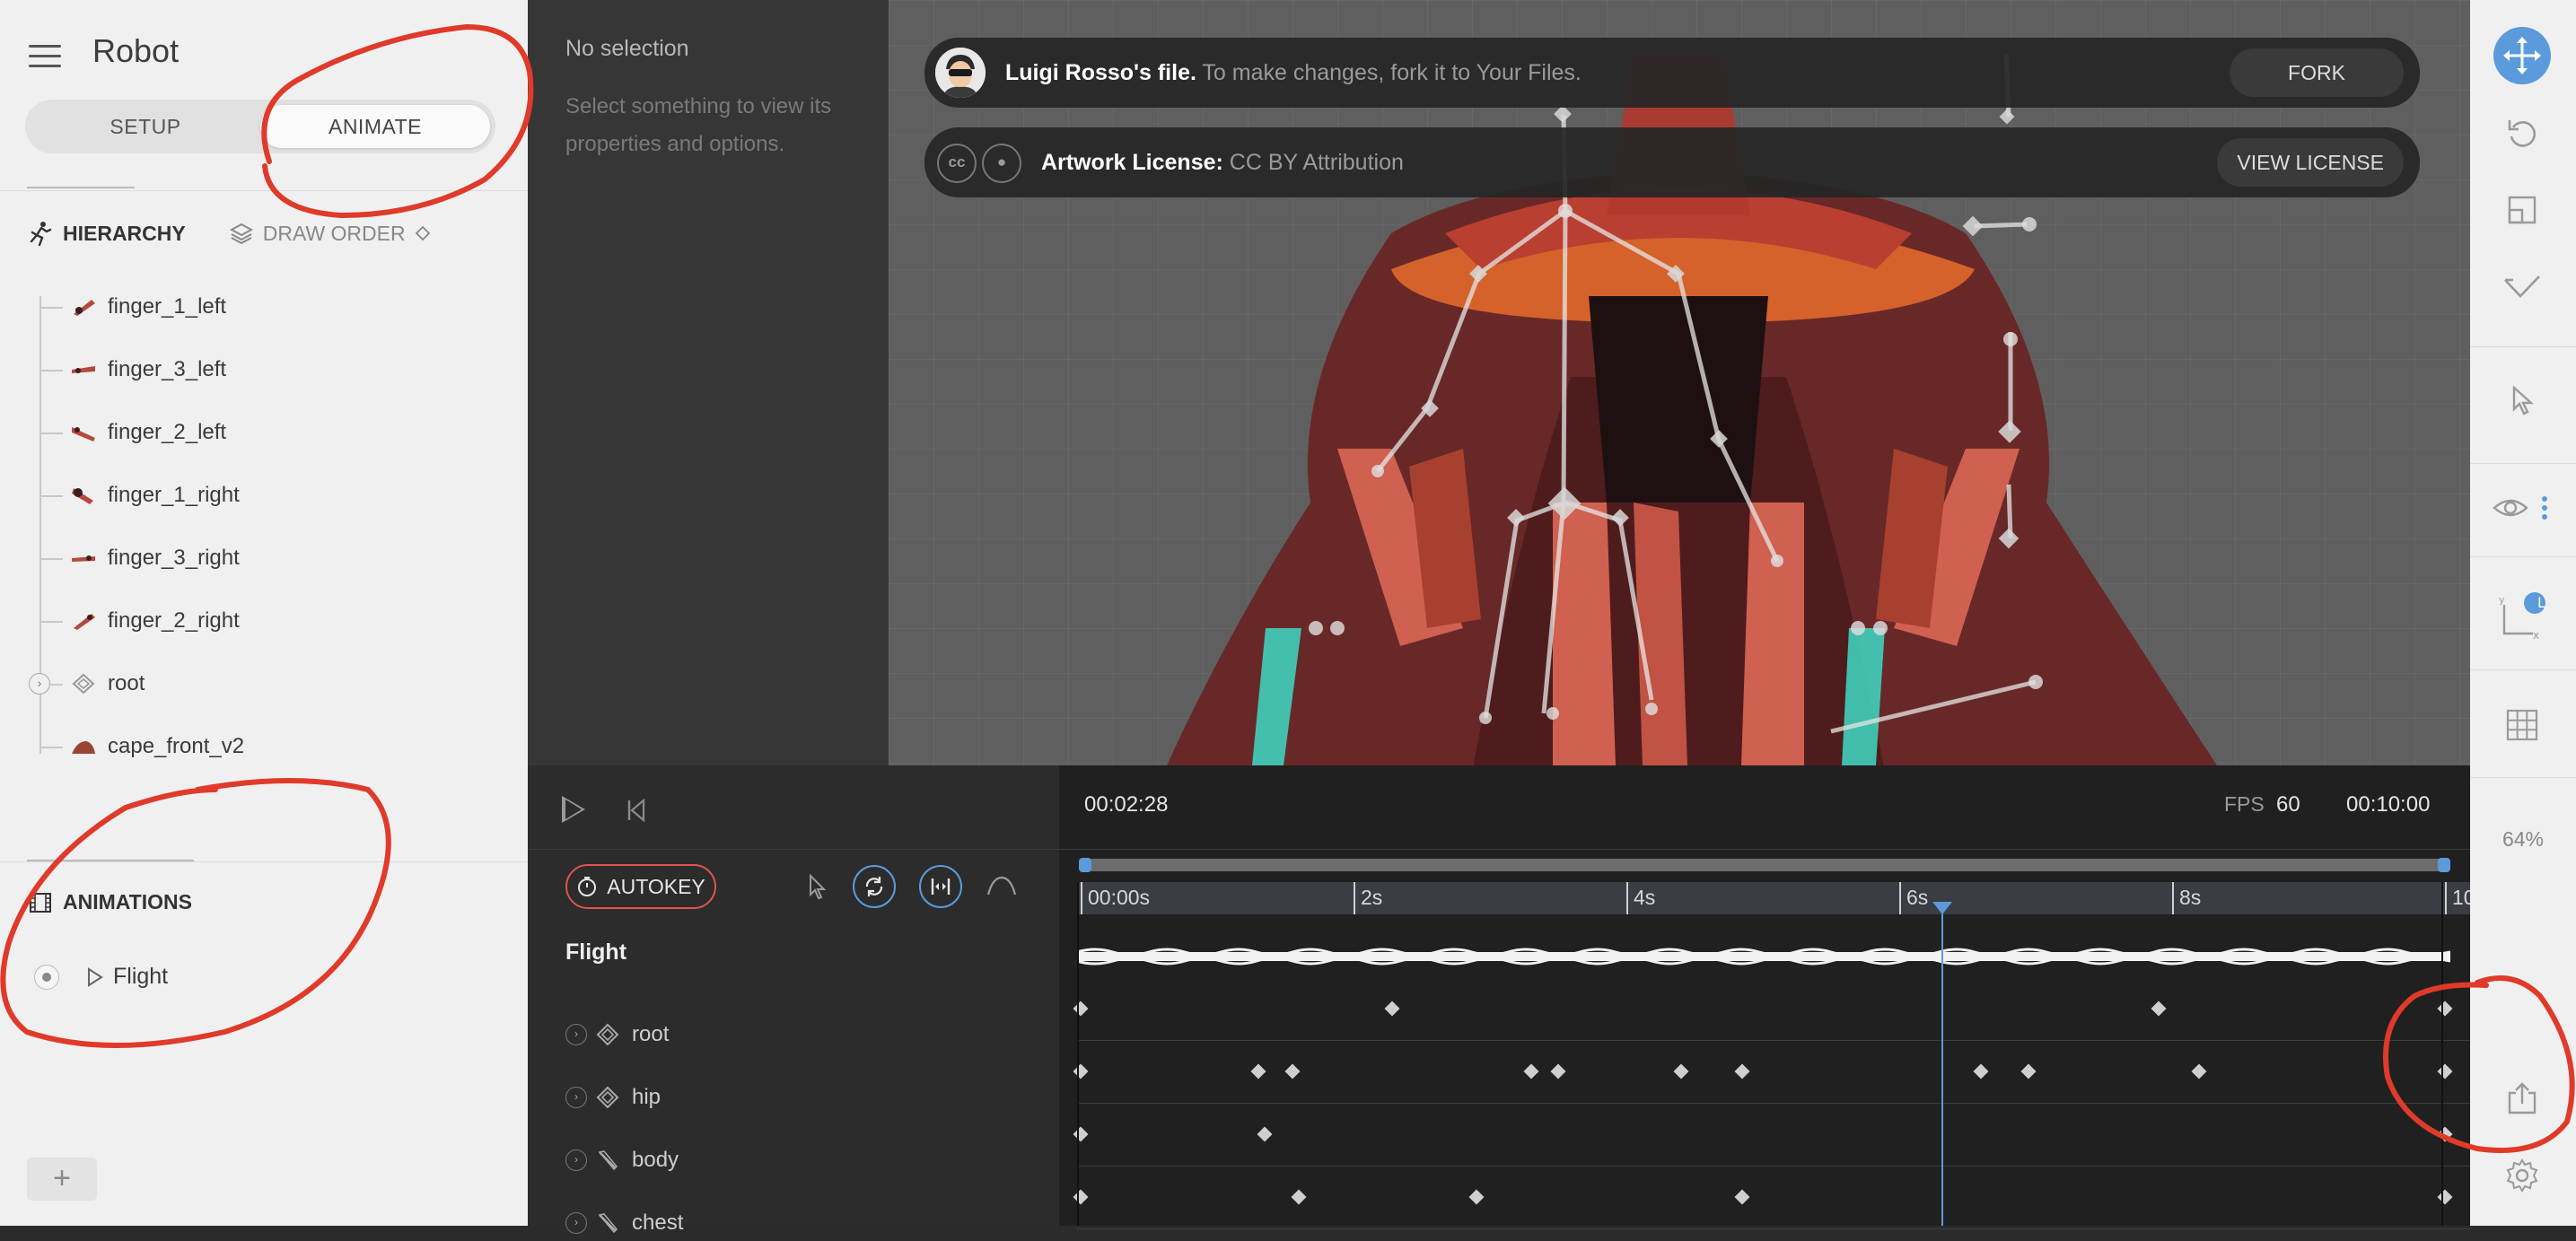 The image size is (2576, 1241). What do you see at coordinates (2522, 1175) in the screenshot?
I see `settings-button` at bounding box center [2522, 1175].